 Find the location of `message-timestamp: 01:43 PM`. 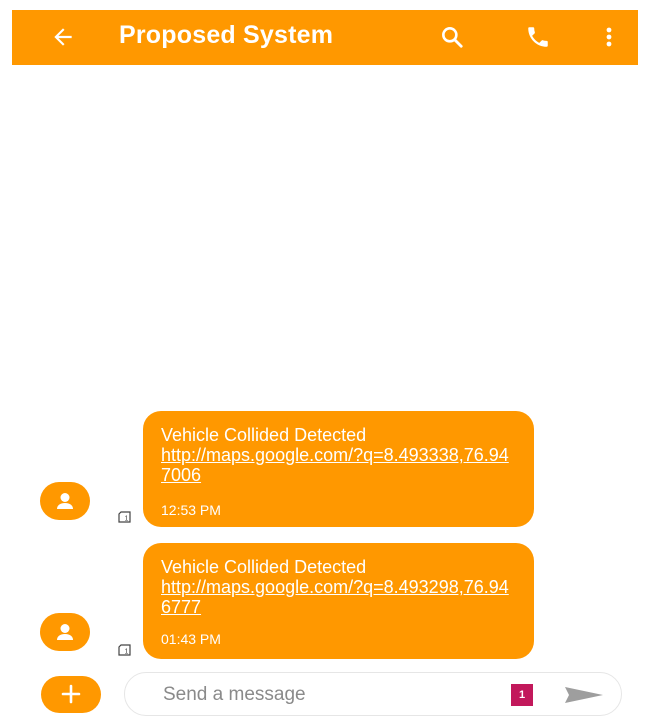

message-timestamp: 01:43 PM is located at coordinates (191, 639).